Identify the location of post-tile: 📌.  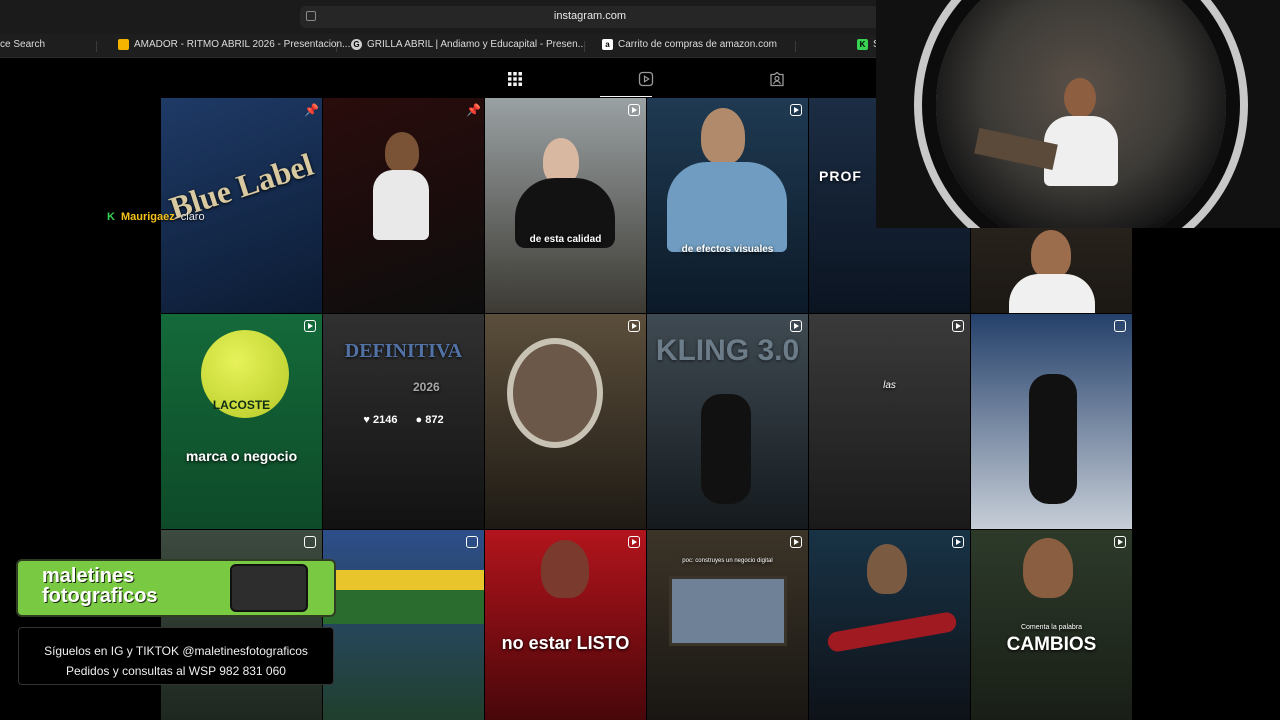
(403, 205).